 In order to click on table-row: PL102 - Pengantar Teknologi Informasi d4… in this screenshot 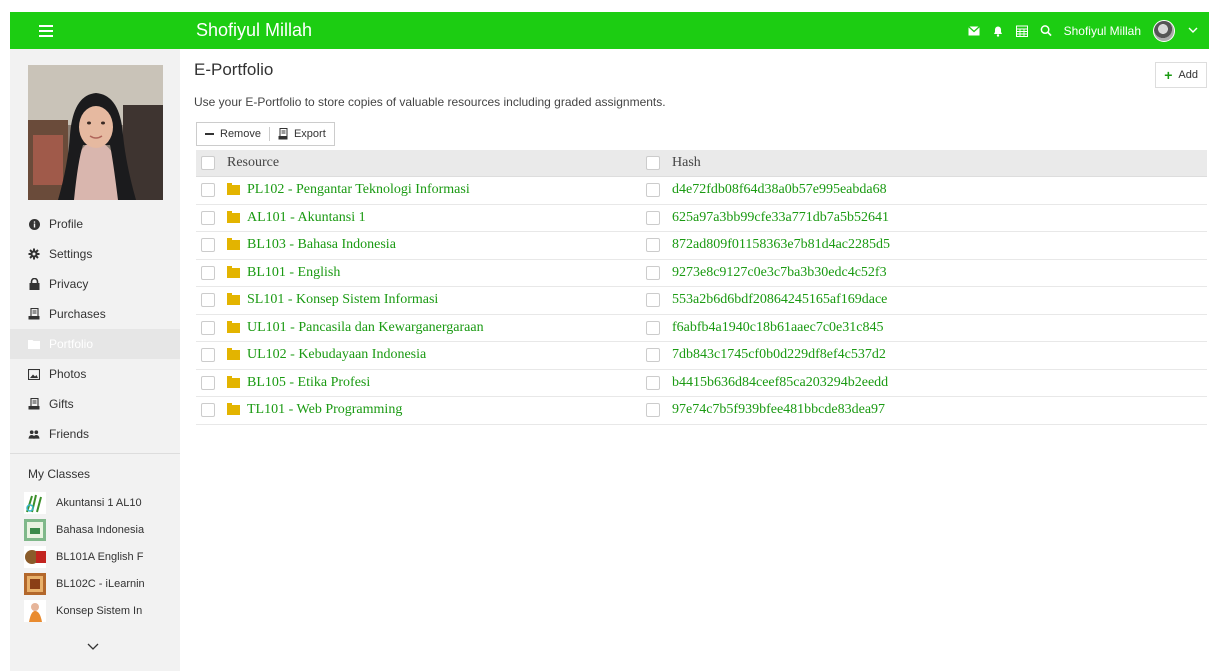, I will do `click(701, 191)`.